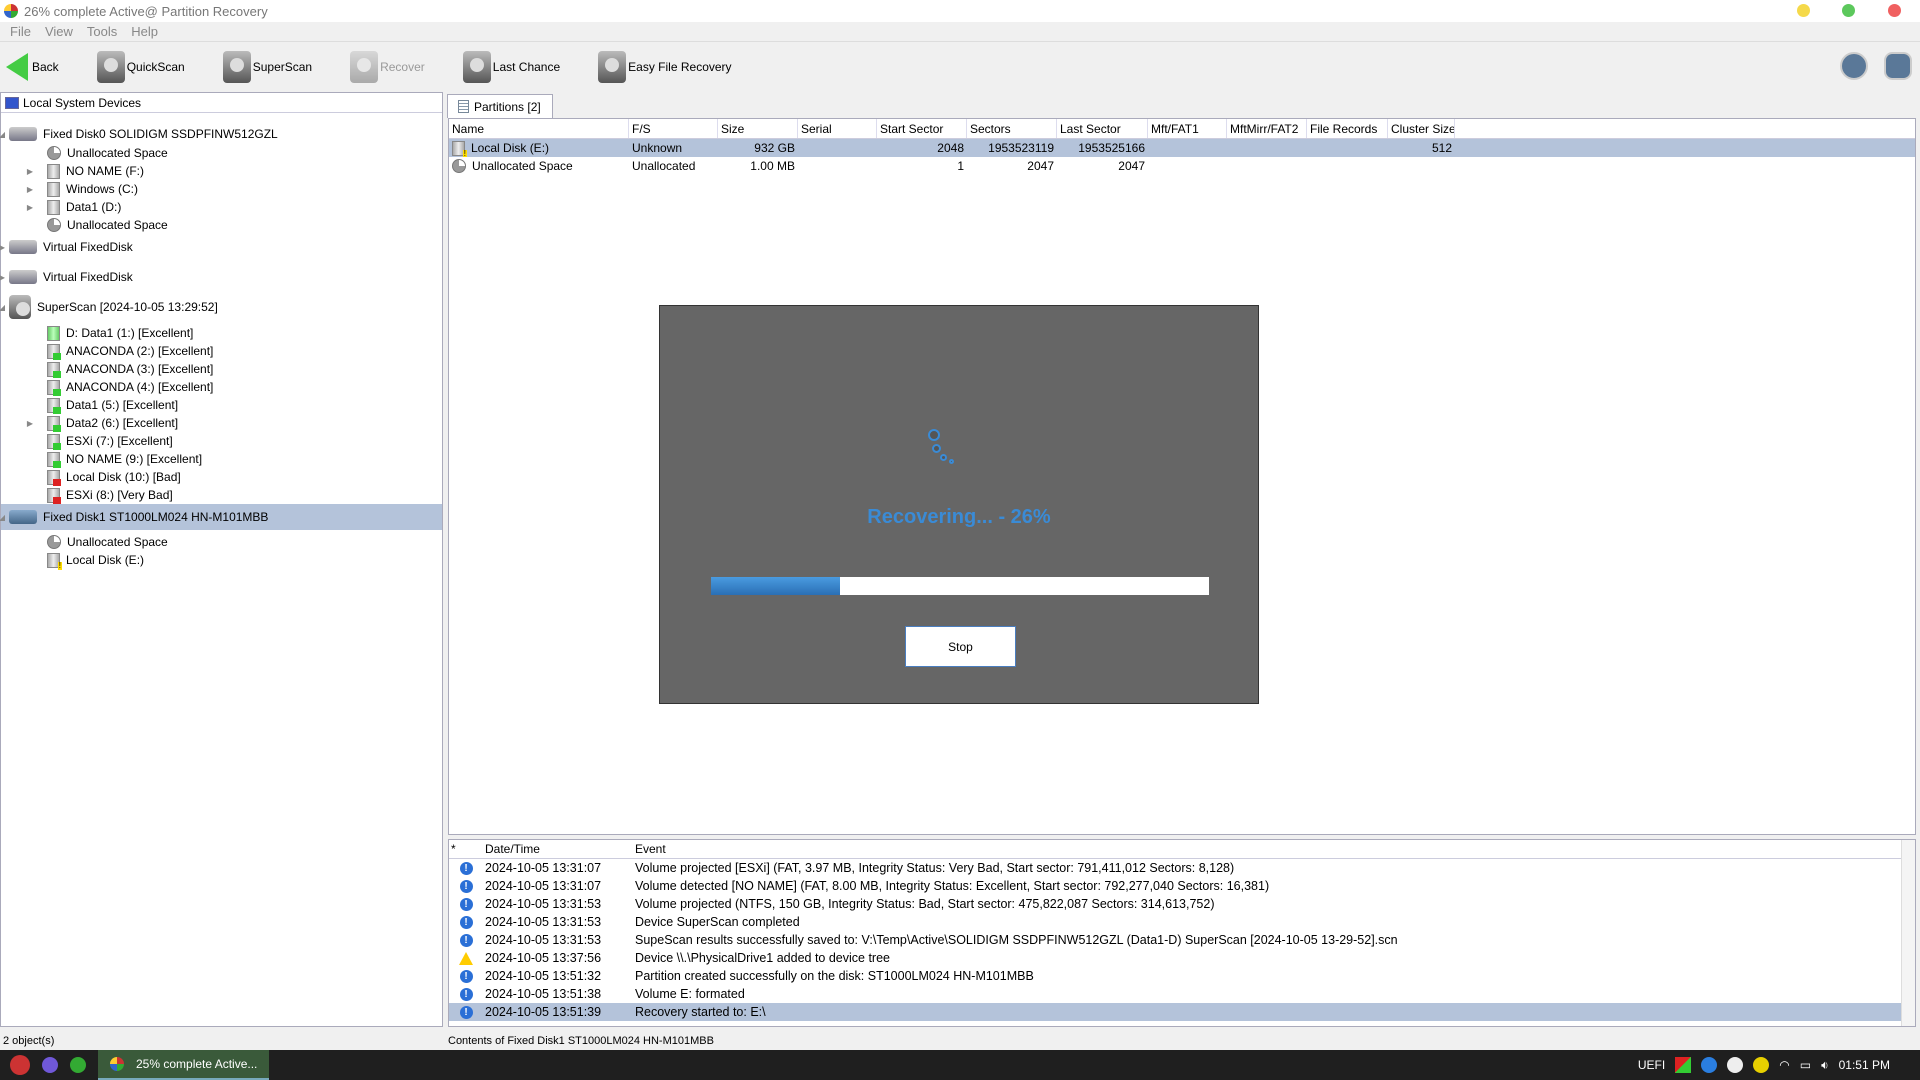  I want to click on title-bar: 26% complete Active@ Partition Recovery, so click(960, 11).